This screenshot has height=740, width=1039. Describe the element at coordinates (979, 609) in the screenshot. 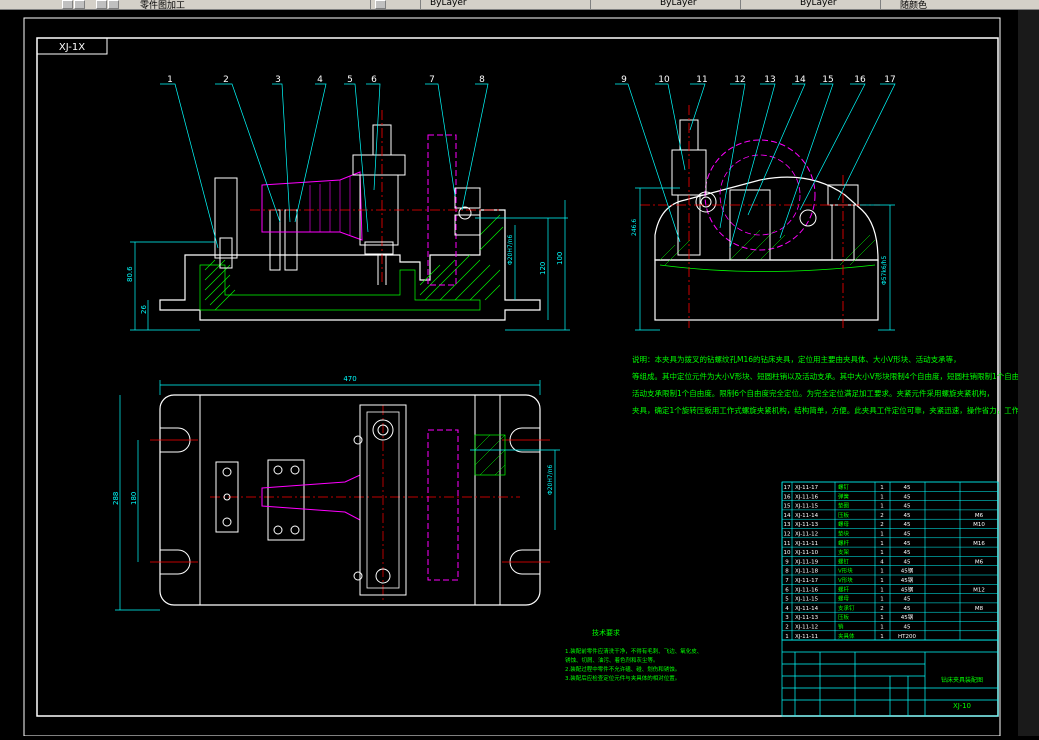

I see `bom-cell-note: M8` at that location.